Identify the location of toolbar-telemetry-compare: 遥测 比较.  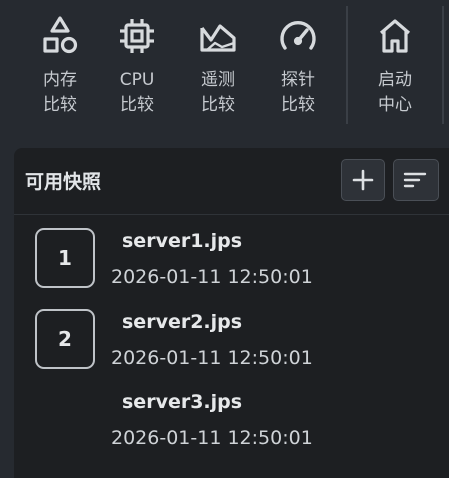
(218, 66).